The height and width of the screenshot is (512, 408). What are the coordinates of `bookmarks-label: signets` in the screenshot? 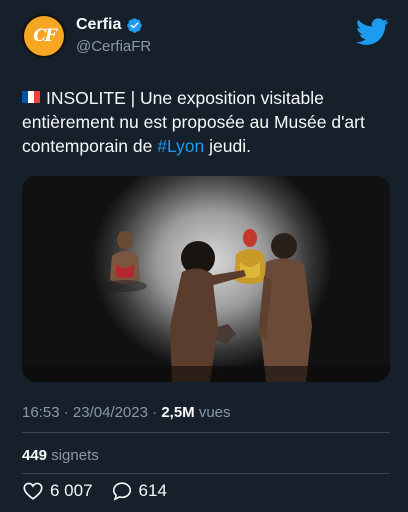 It's located at (75, 455).